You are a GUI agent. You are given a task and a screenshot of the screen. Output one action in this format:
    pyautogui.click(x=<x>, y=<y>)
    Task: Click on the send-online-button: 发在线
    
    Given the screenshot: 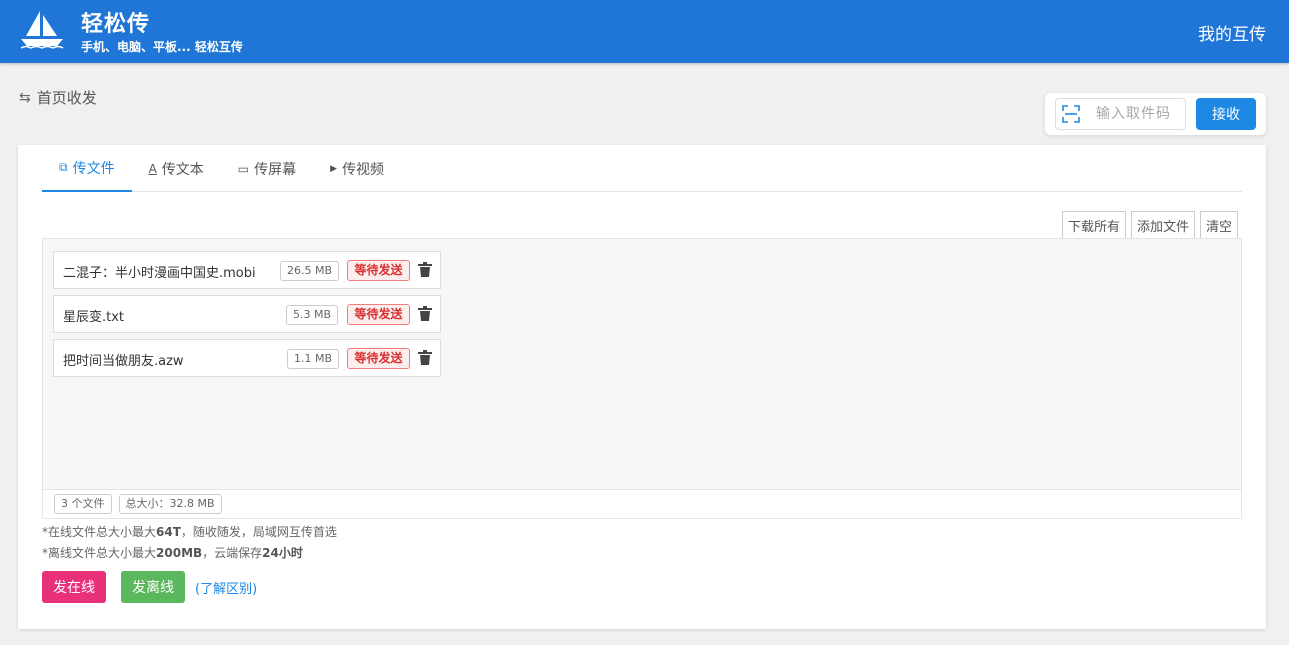 What is the action you would take?
    pyautogui.click(x=74, y=587)
    